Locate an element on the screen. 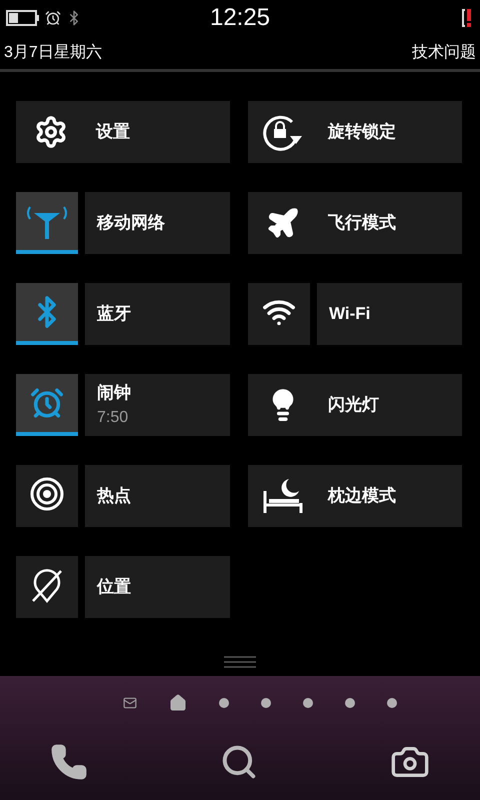 This screenshot has height=800, width=480. alert-icon is located at coordinates (468, 18).